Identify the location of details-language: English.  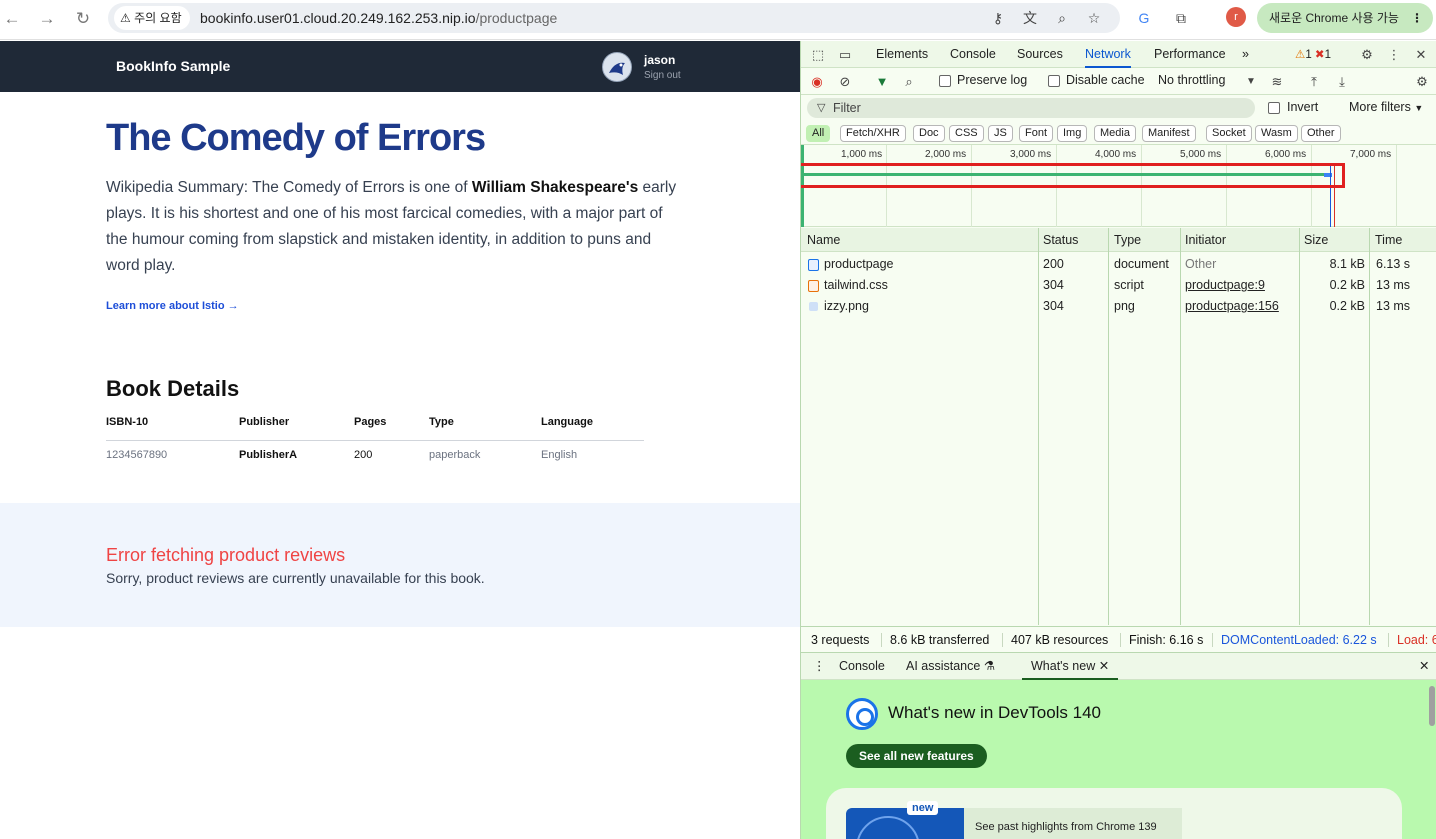
(559, 455).